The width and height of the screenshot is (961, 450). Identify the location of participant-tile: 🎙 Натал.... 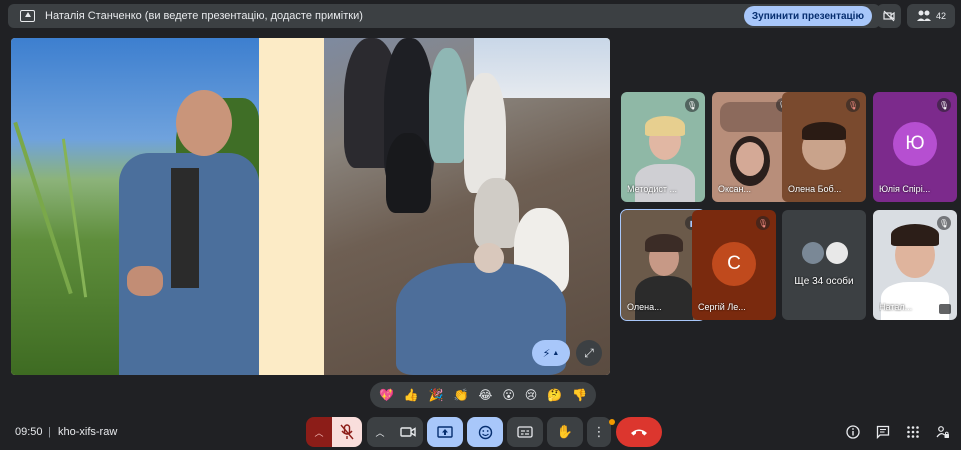
(915, 265).